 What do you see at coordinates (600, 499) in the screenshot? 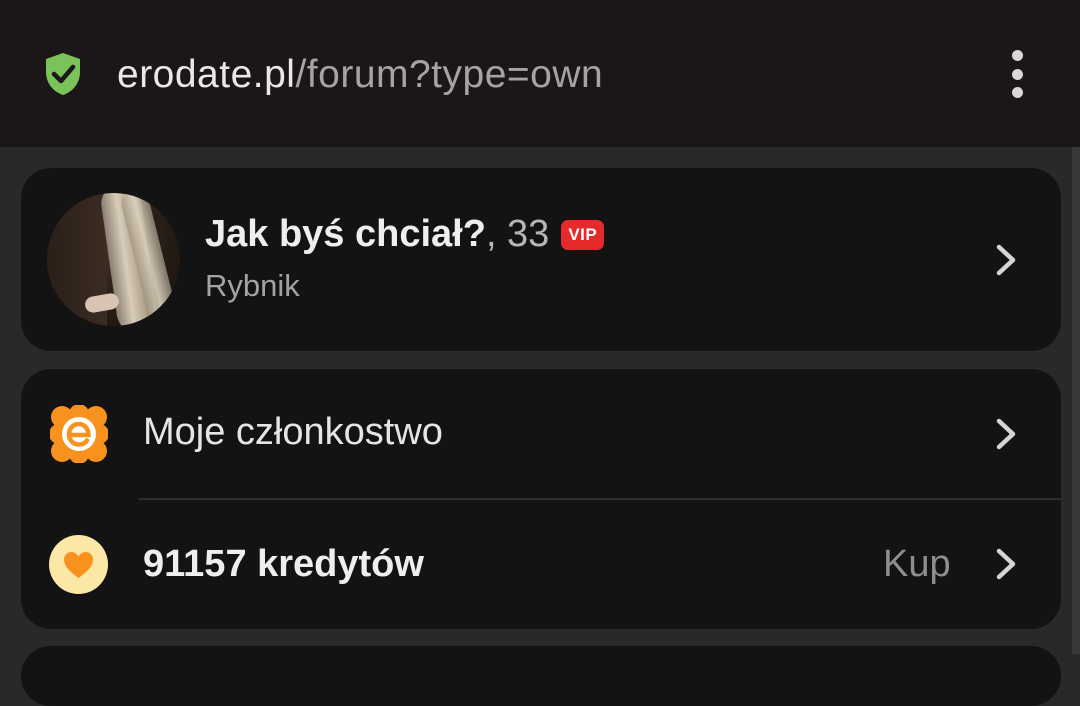
I see `divider` at bounding box center [600, 499].